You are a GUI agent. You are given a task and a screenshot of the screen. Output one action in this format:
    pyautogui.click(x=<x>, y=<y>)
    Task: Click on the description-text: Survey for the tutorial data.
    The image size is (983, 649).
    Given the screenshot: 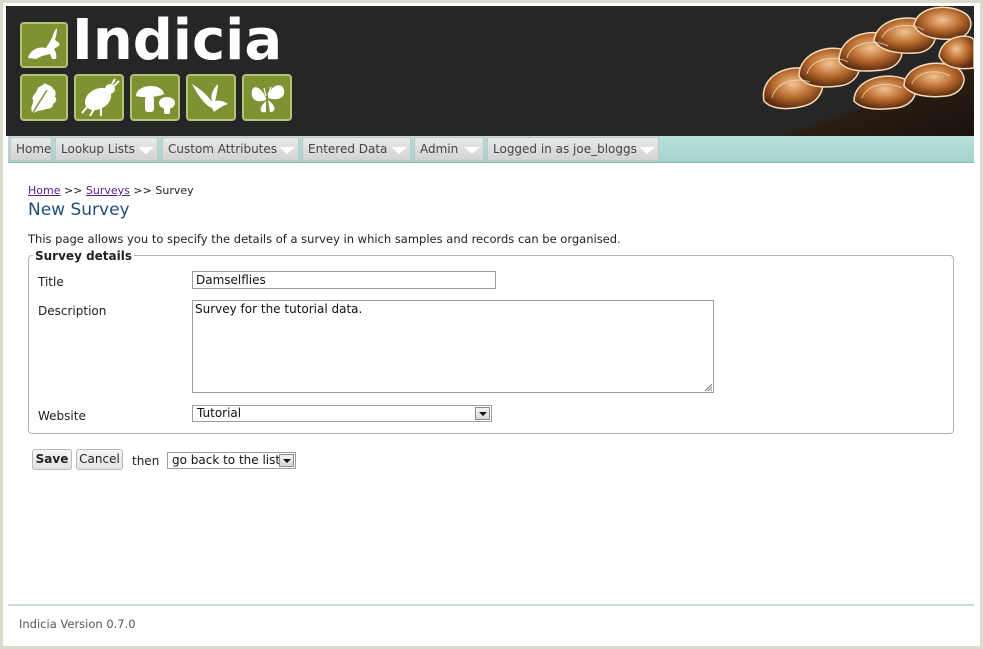 What is the action you would take?
    pyautogui.click(x=279, y=309)
    